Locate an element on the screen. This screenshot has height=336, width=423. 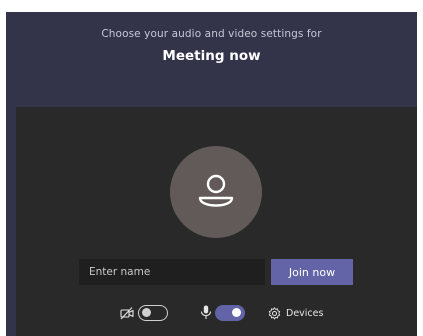
microphone-icon is located at coordinates (206, 312).